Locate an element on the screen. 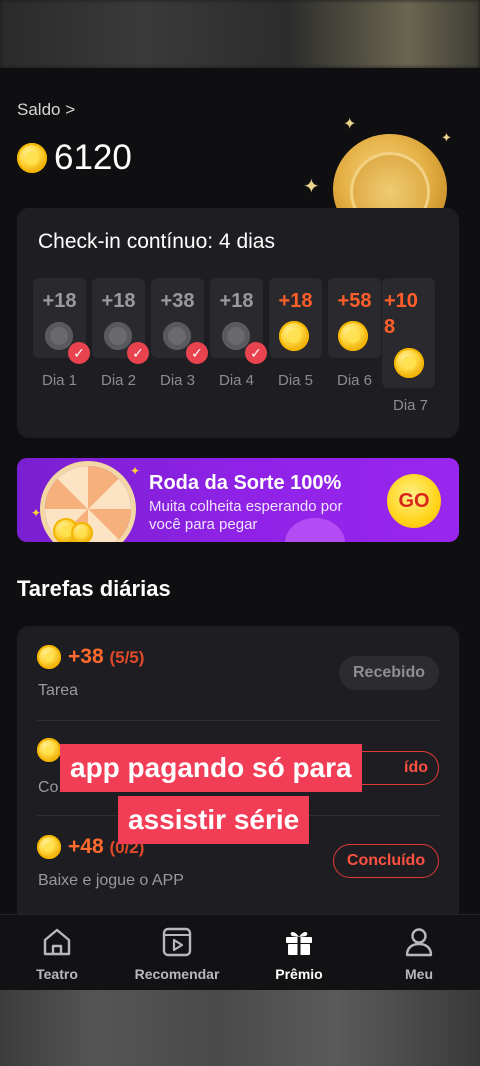 Image resolution: width=480 pixels, height=1066 pixels. user-icon is located at coordinates (419, 942).